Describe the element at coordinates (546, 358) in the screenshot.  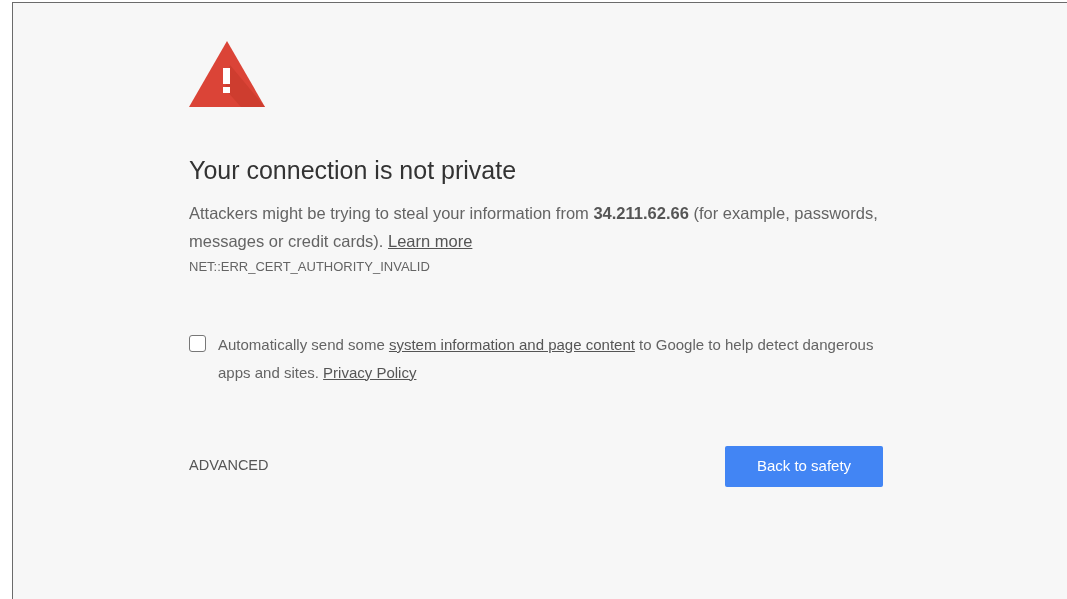
I see `report-option-text: Automatically send some system information and page content to Google to help detect dangerous apps and sites. Privacy Policy` at that location.